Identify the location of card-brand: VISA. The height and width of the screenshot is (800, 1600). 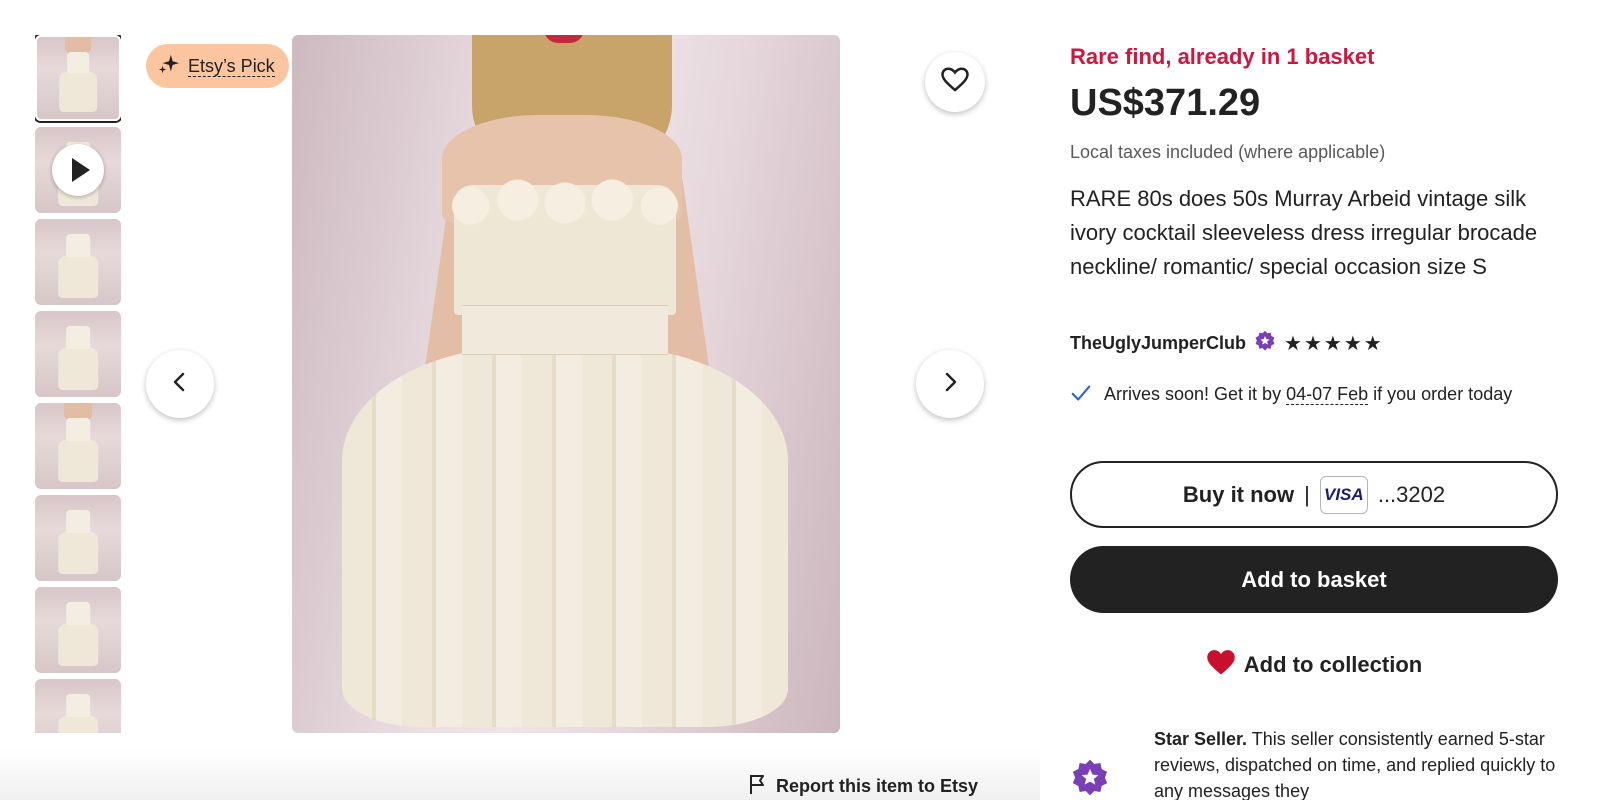
(1343, 494).